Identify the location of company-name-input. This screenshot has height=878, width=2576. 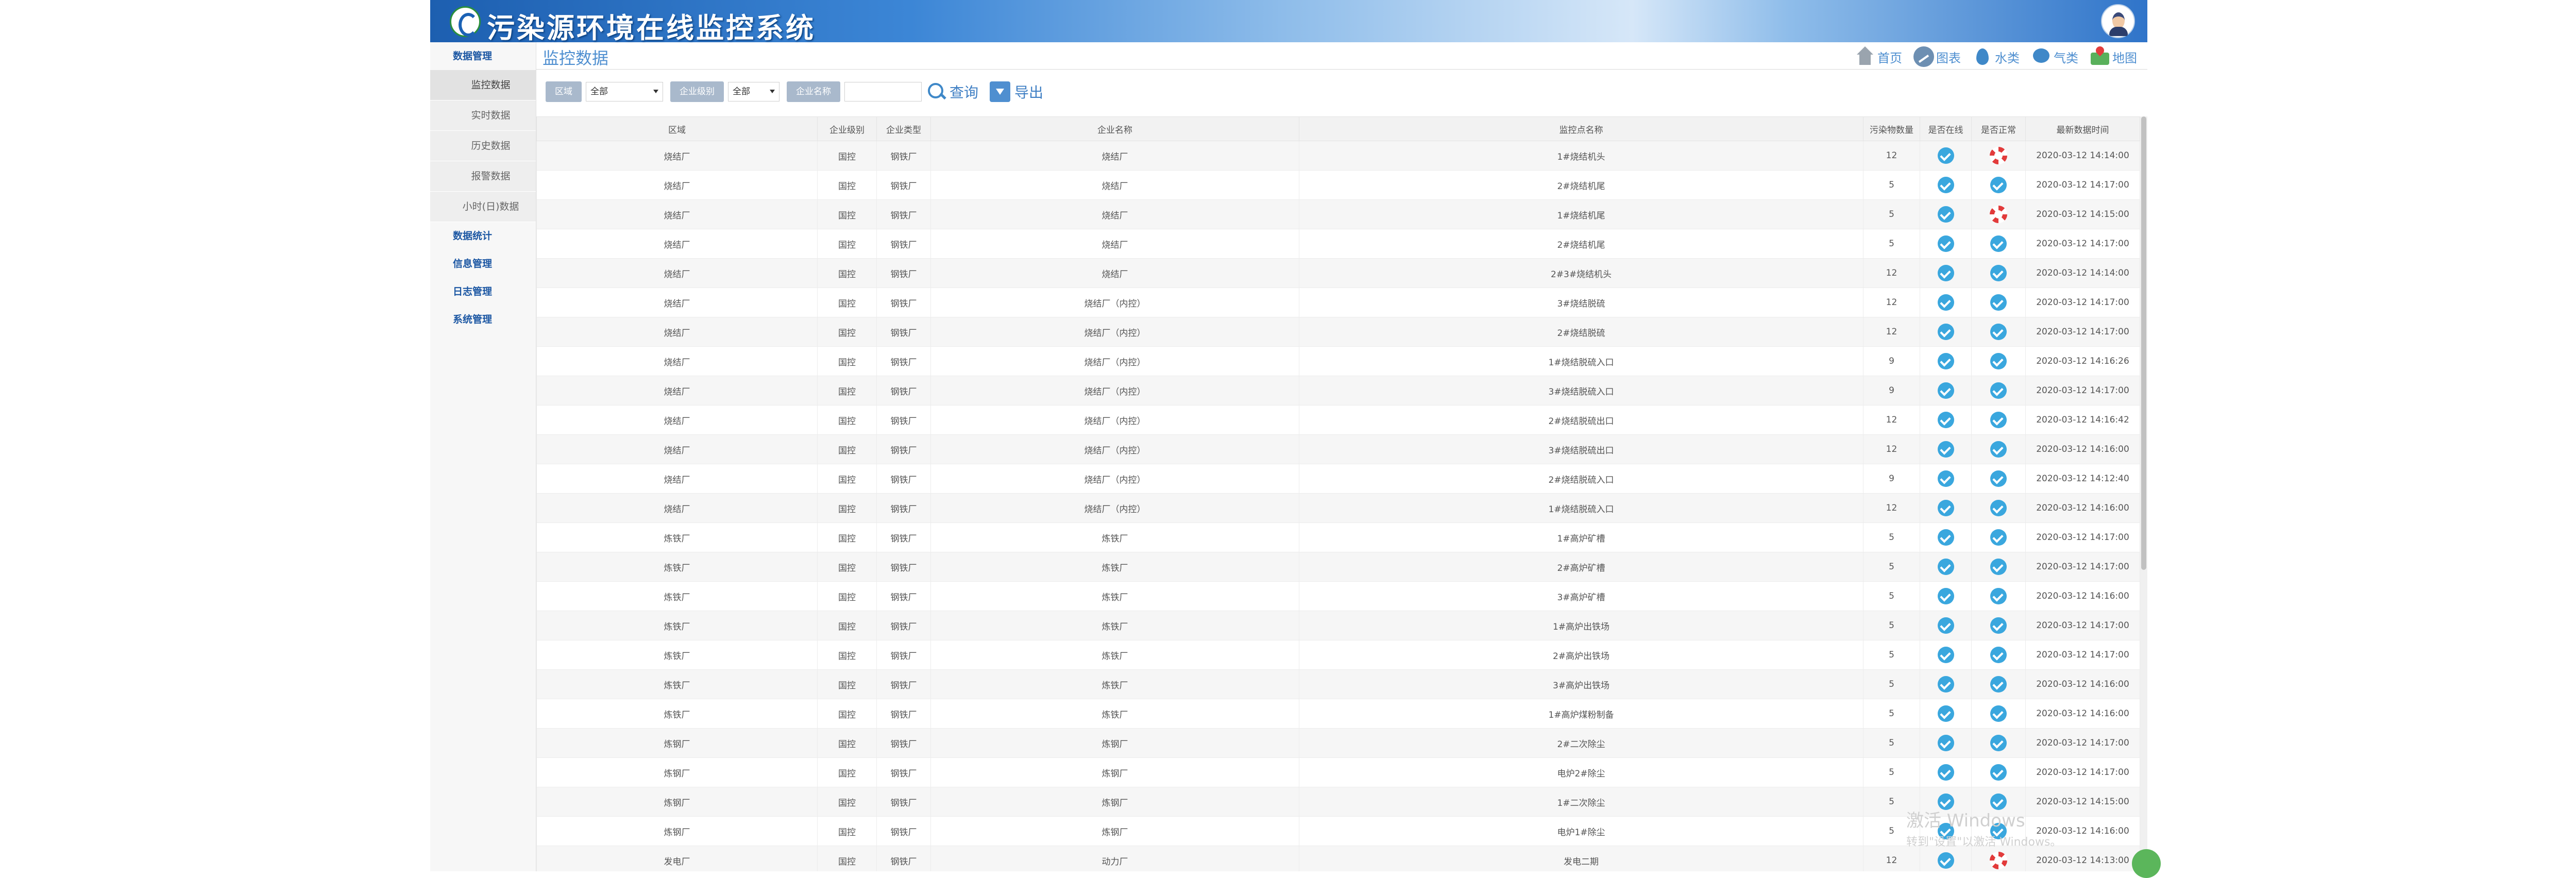
(883, 92).